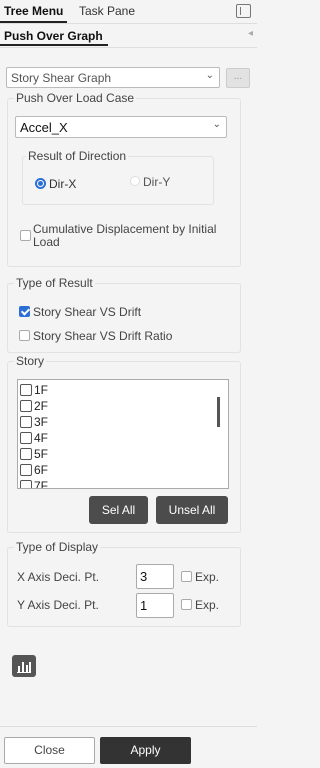  What do you see at coordinates (155, 605) in the screenshot?
I see `y-axis-decimal-input: 1` at bounding box center [155, 605].